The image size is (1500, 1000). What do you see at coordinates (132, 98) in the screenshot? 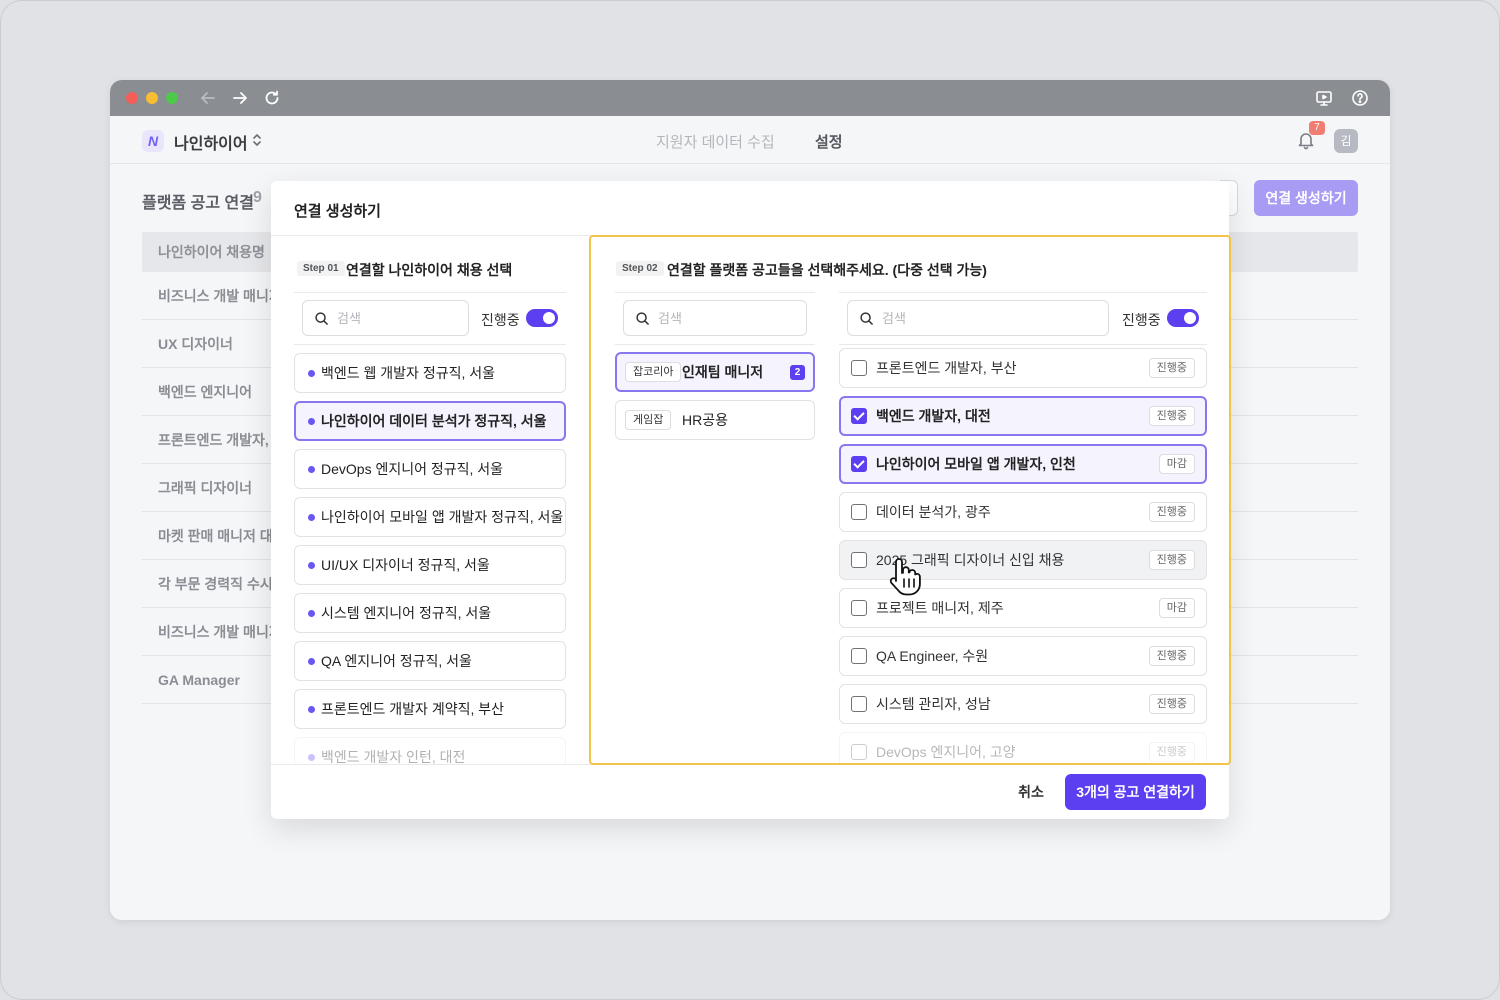
I see `close-window-button` at bounding box center [132, 98].